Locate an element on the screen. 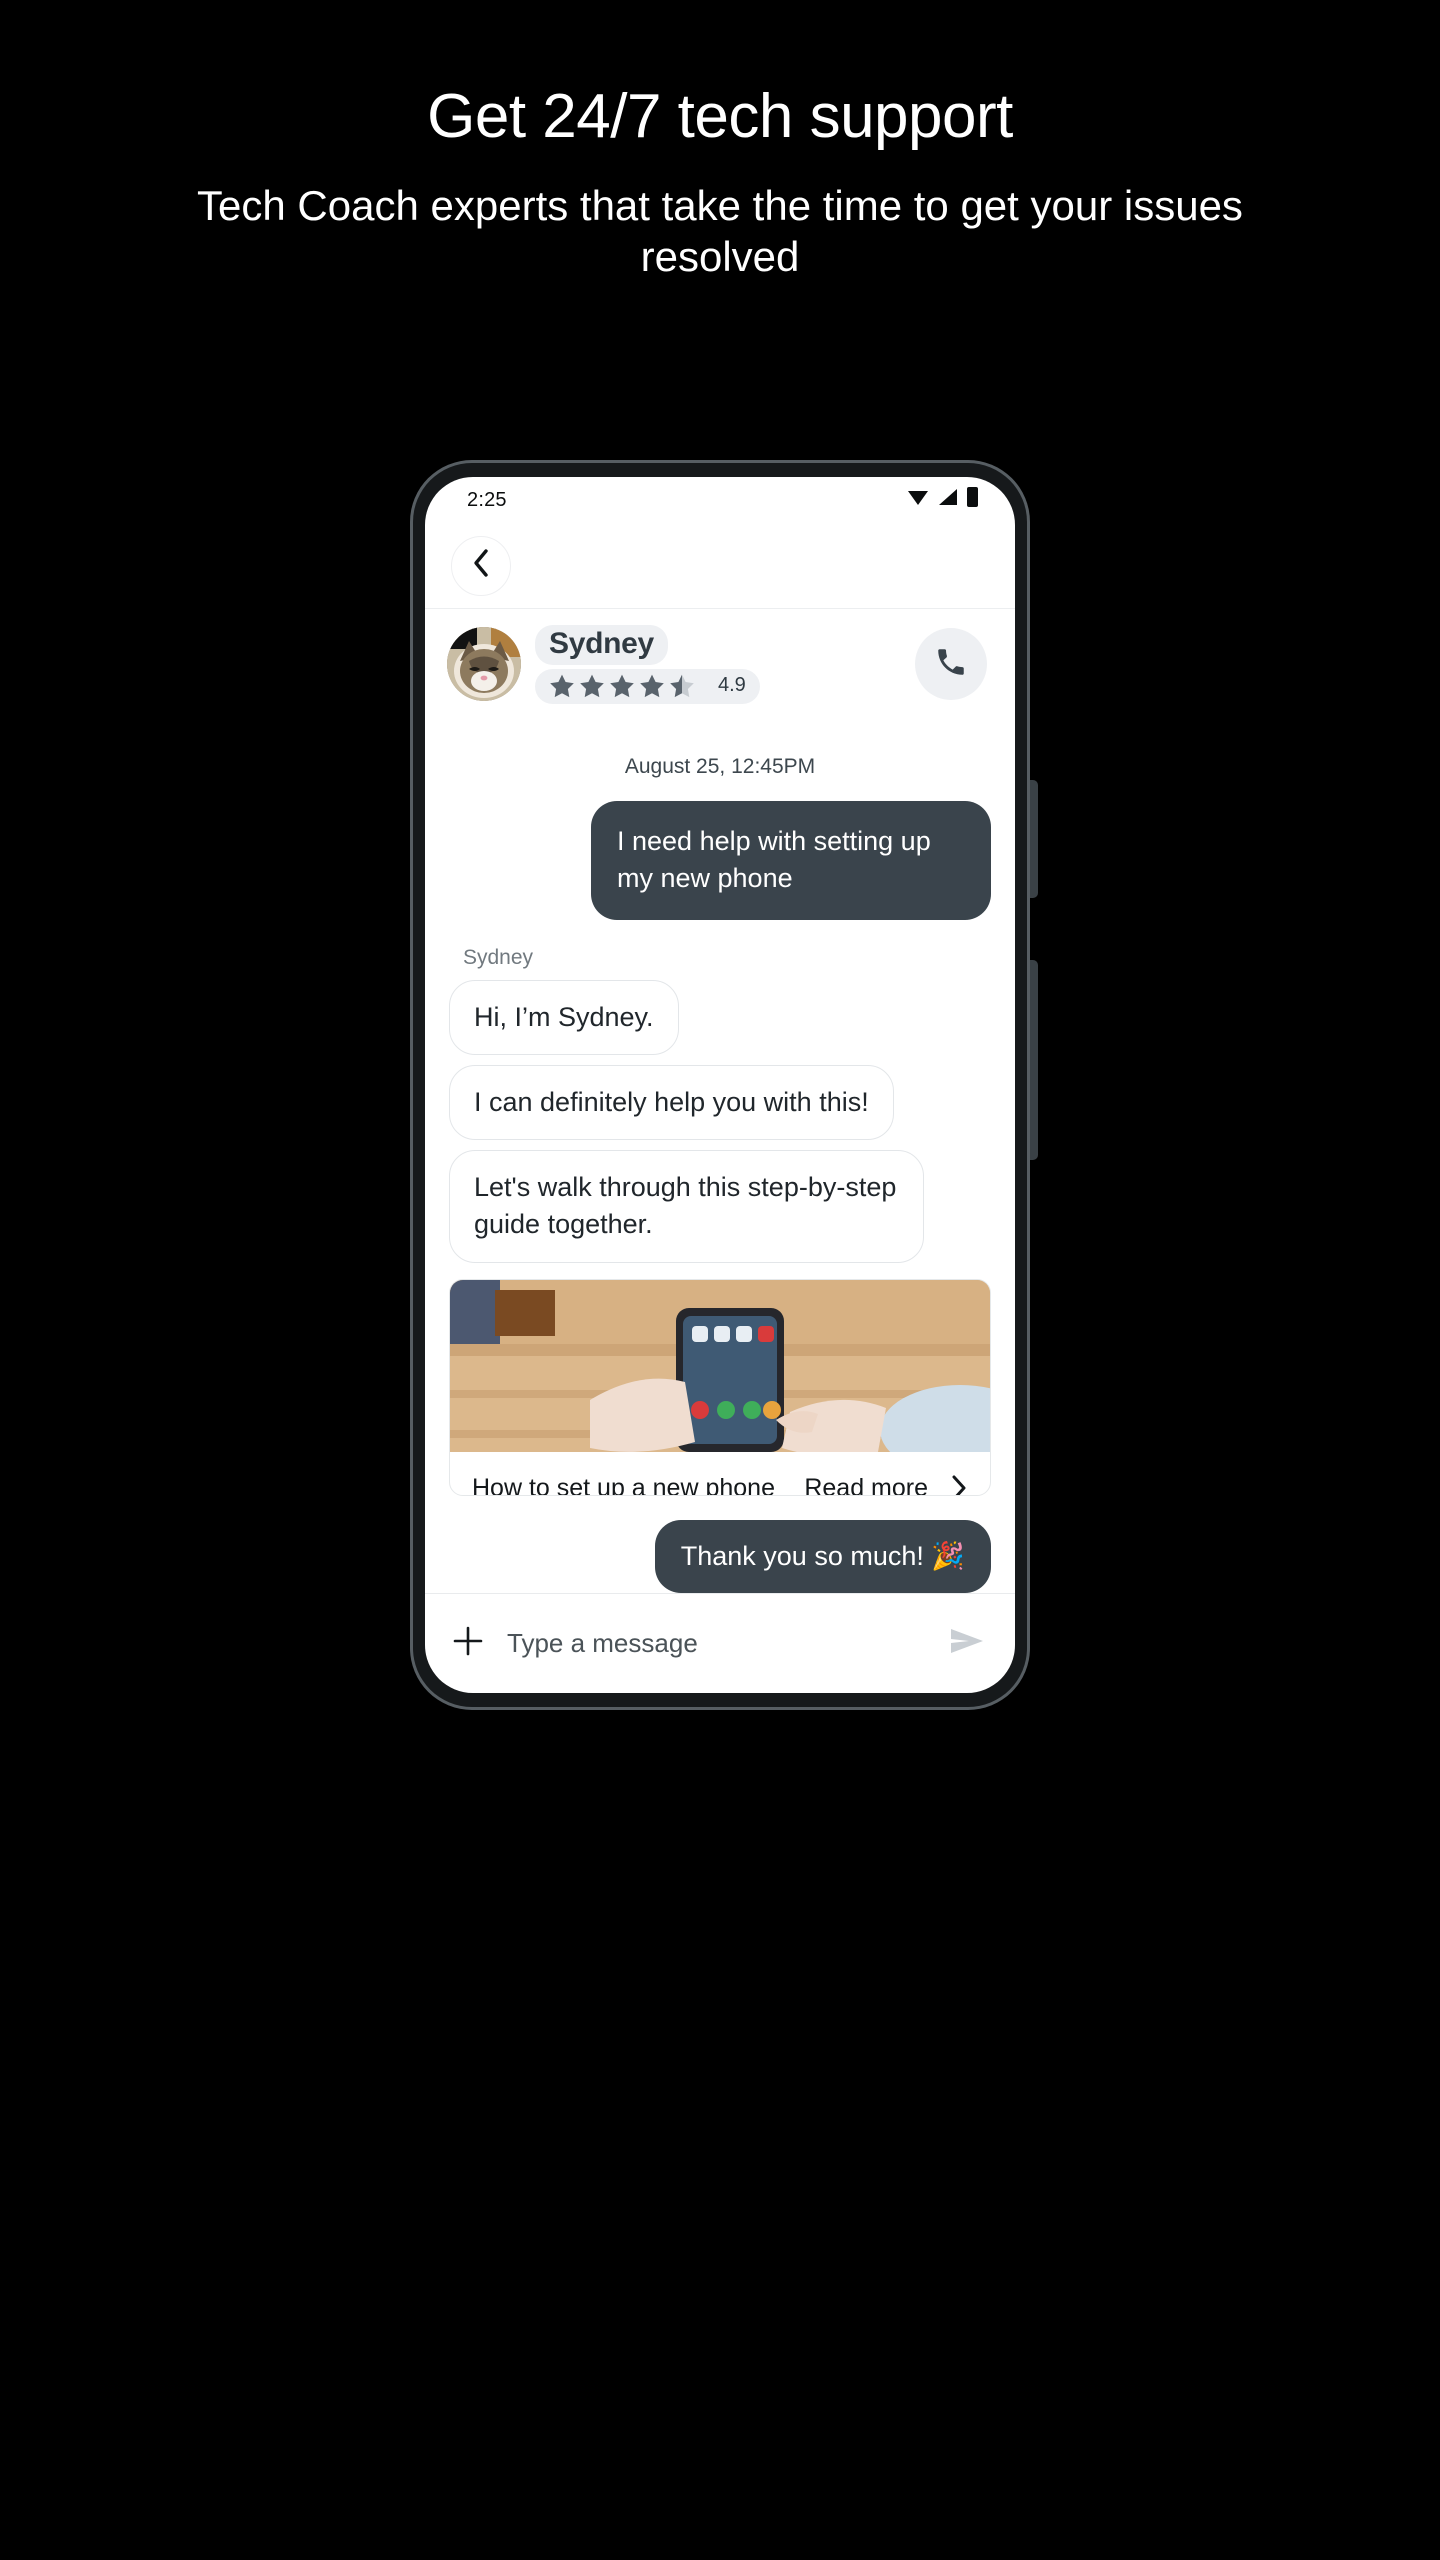 The image size is (1440, 2560). article-title: How to set up a new phone is located at coordinates (623, 1484).